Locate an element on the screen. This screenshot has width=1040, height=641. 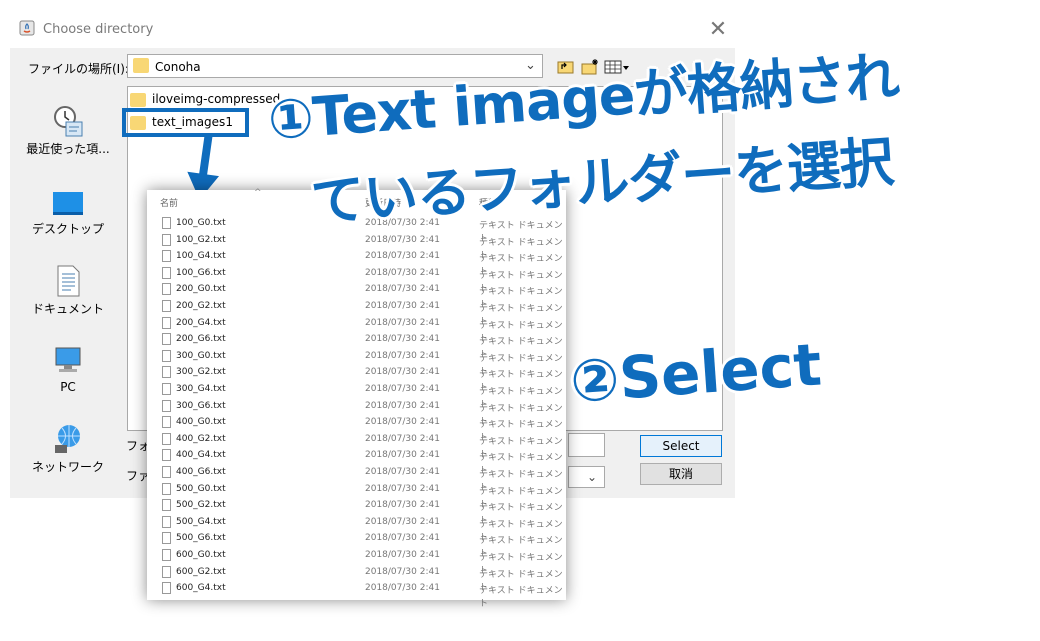
table-row: 500_G4.txt 2018/07/30 2:41 テキスト ドキュメント is located at coordinates (356, 529).